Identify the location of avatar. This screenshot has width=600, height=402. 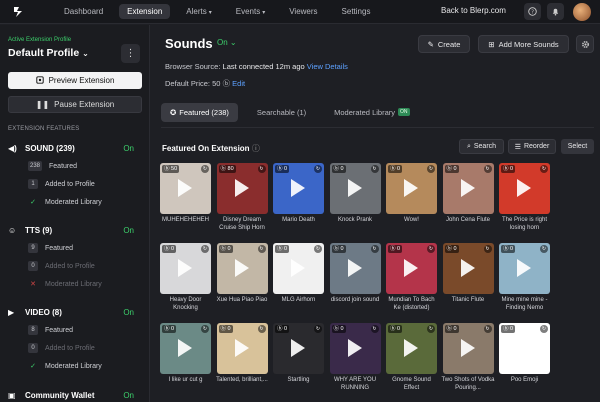
(582, 12).